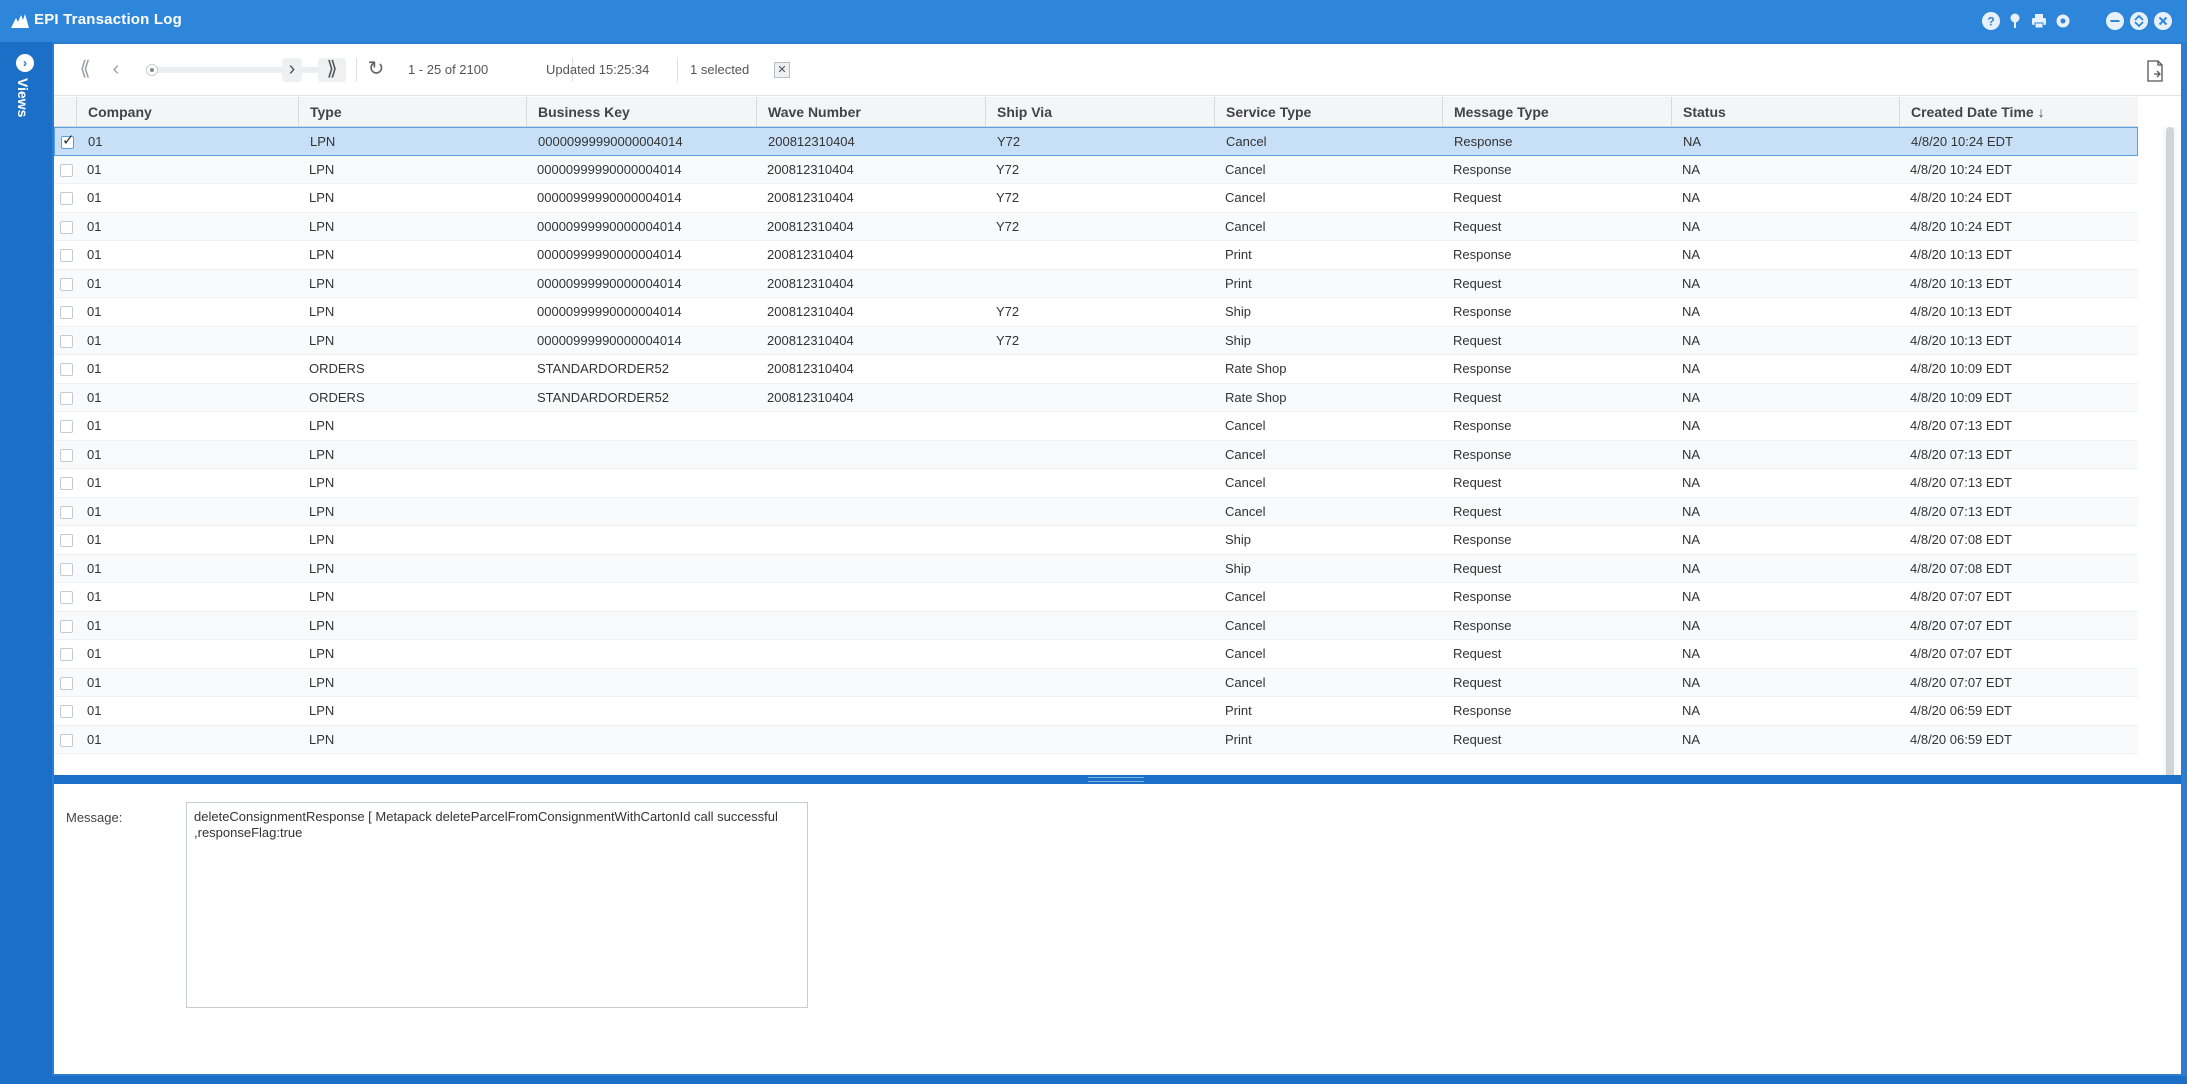  Describe the element at coordinates (1991, 21) in the screenshot. I see `help-icon: ?` at that location.